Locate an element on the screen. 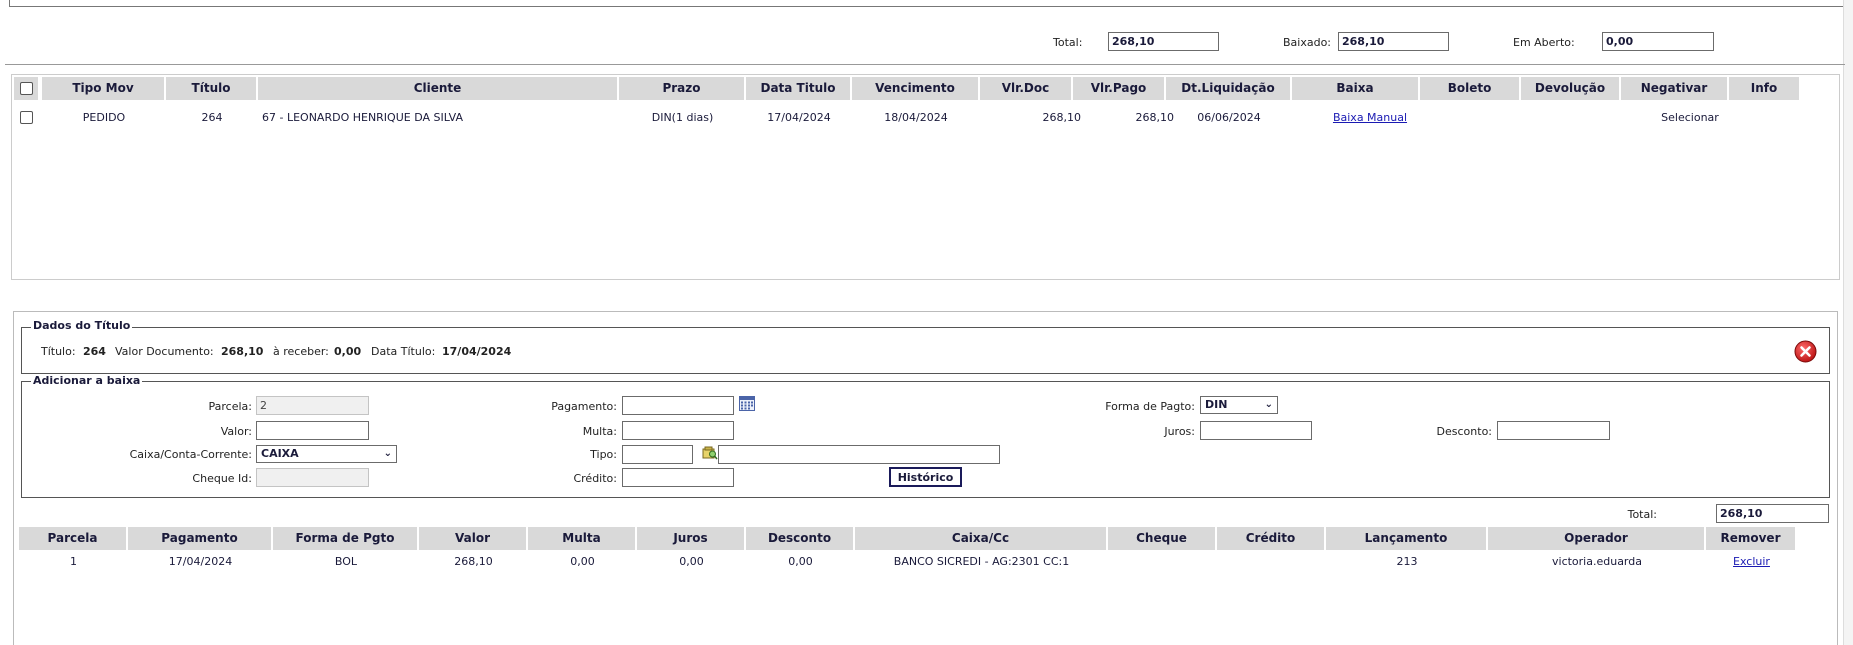 This screenshot has width=1853, height=645. multa-label: Multa: is located at coordinates (599, 431).